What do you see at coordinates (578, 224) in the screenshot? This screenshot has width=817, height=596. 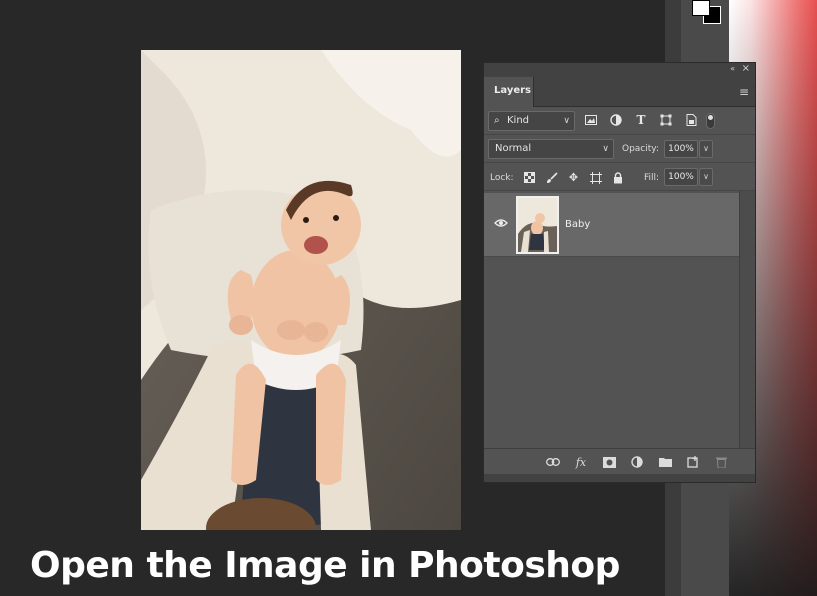 I see `layer-name: Baby` at bounding box center [578, 224].